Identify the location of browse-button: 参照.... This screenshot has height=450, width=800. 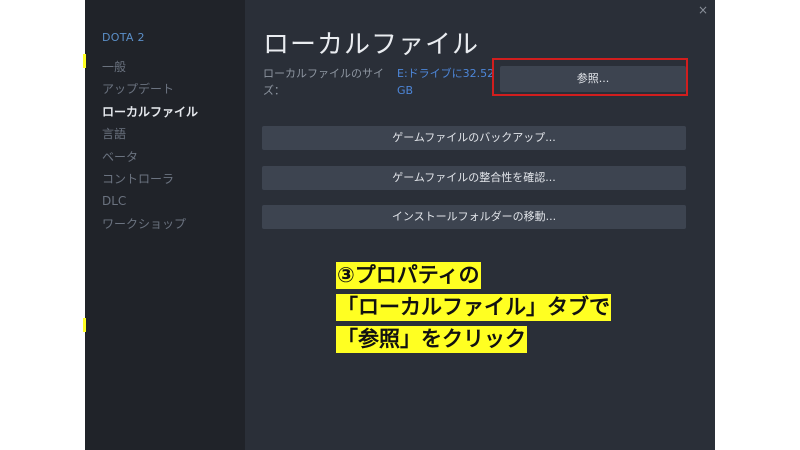
(593, 79).